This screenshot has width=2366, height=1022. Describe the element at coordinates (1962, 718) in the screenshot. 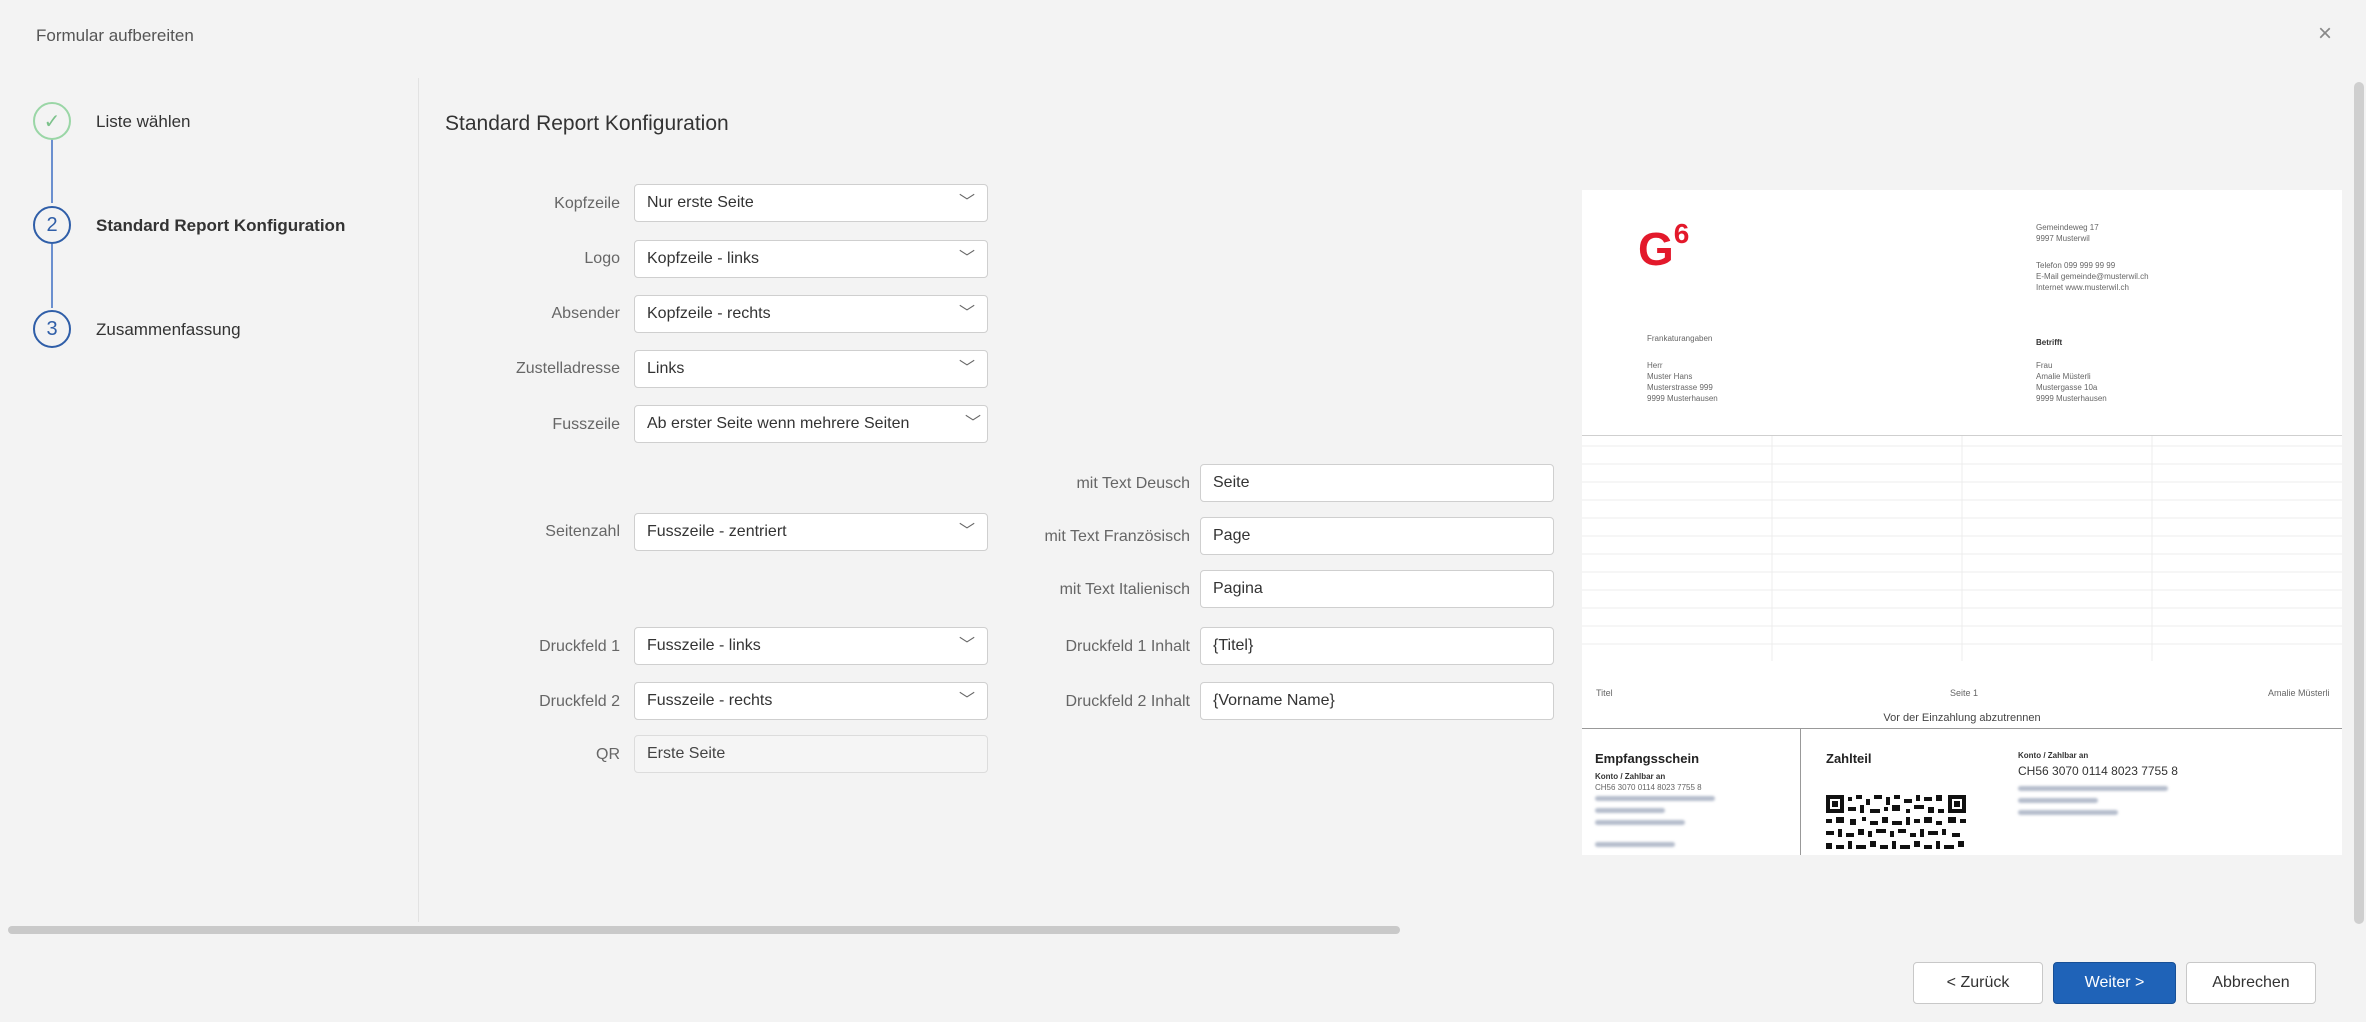

I see `cut-line-text: Vor der Einzahlung abzutrennen` at that location.